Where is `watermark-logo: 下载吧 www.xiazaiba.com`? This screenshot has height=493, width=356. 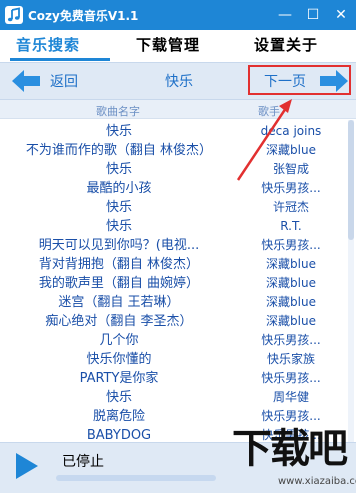 watermark-logo: 下载吧 www.xiazaiba.com is located at coordinates (294, 454).